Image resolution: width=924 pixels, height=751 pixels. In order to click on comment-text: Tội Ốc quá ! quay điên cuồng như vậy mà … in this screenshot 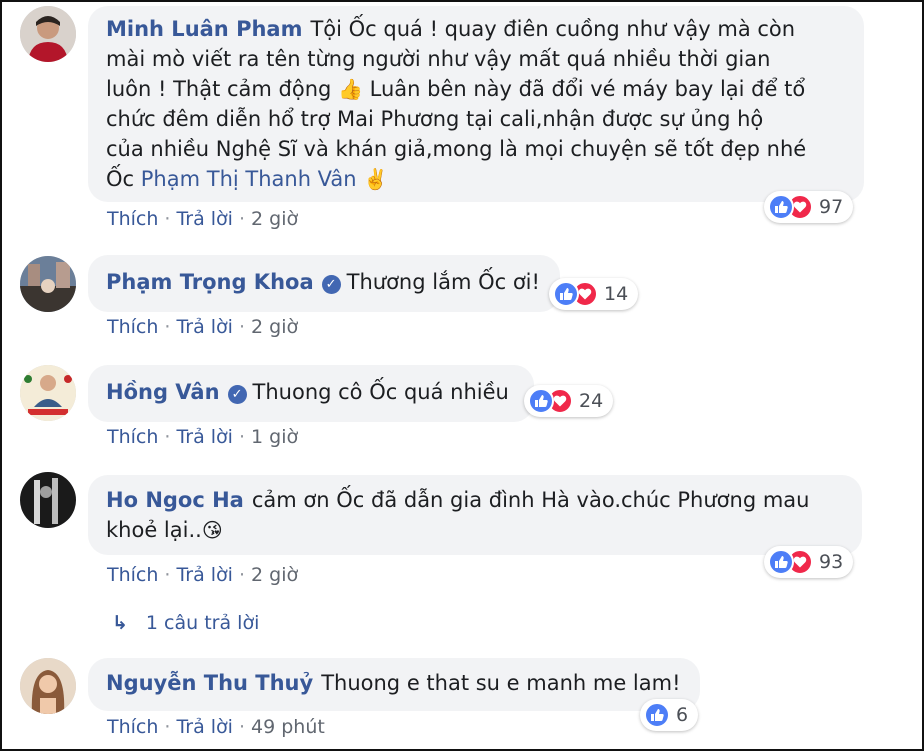, I will do `click(553, 29)`.